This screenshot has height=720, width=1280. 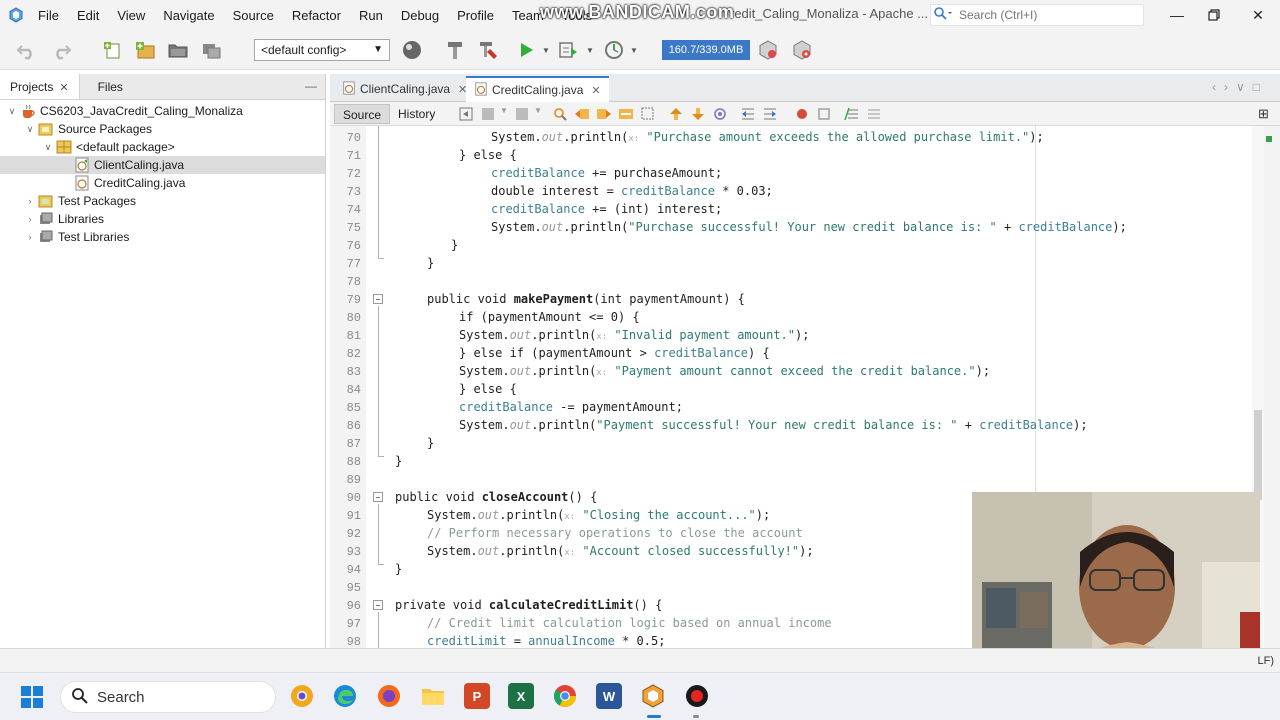 What do you see at coordinates (824, 114) in the screenshot?
I see `stop-macro-icon` at bounding box center [824, 114].